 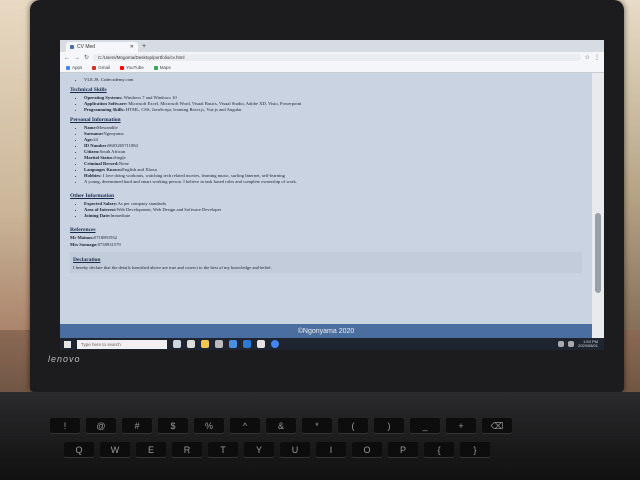 What do you see at coordinates (209, 426) in the screenshot?
I see `key: %` at bounding box center [209, 426].